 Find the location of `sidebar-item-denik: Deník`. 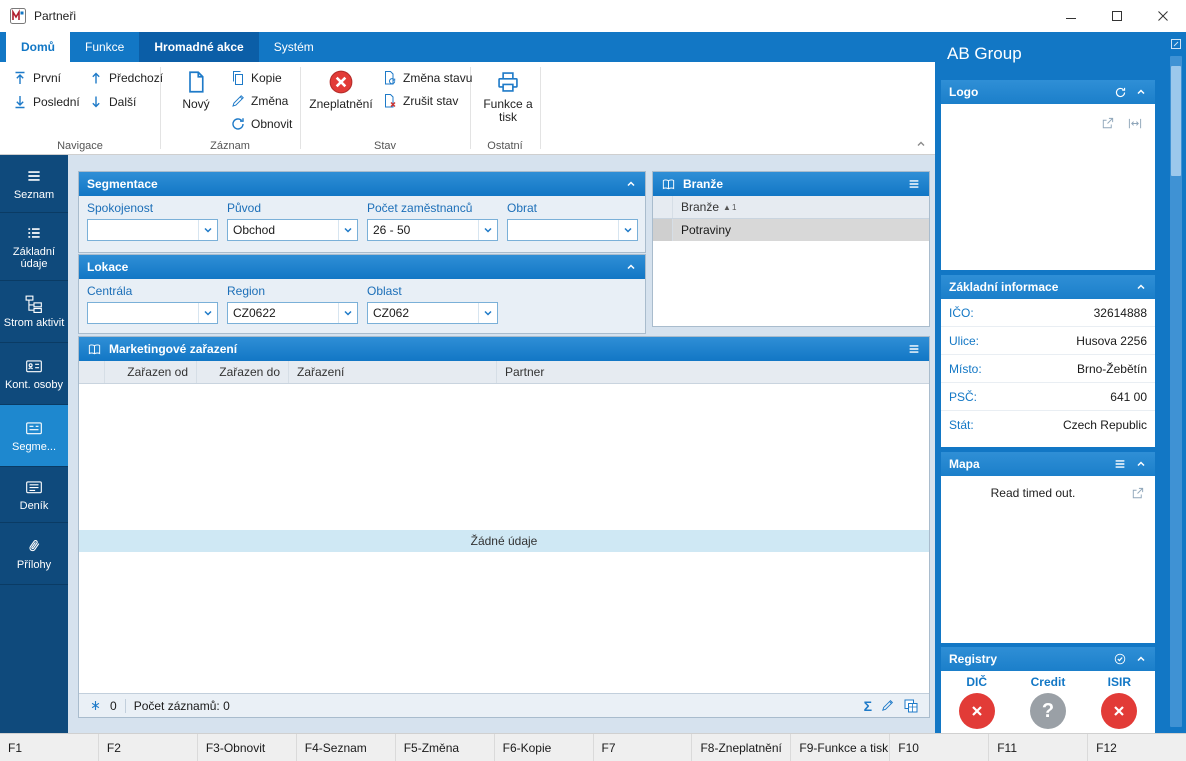

sidebar-item-denik: Deník is located at coordinates (34, 495).